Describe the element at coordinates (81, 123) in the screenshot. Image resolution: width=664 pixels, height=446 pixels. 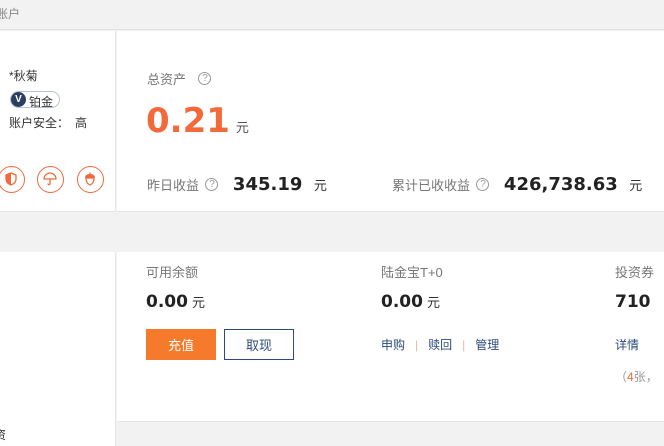
I see `security-value: 高` at that location.